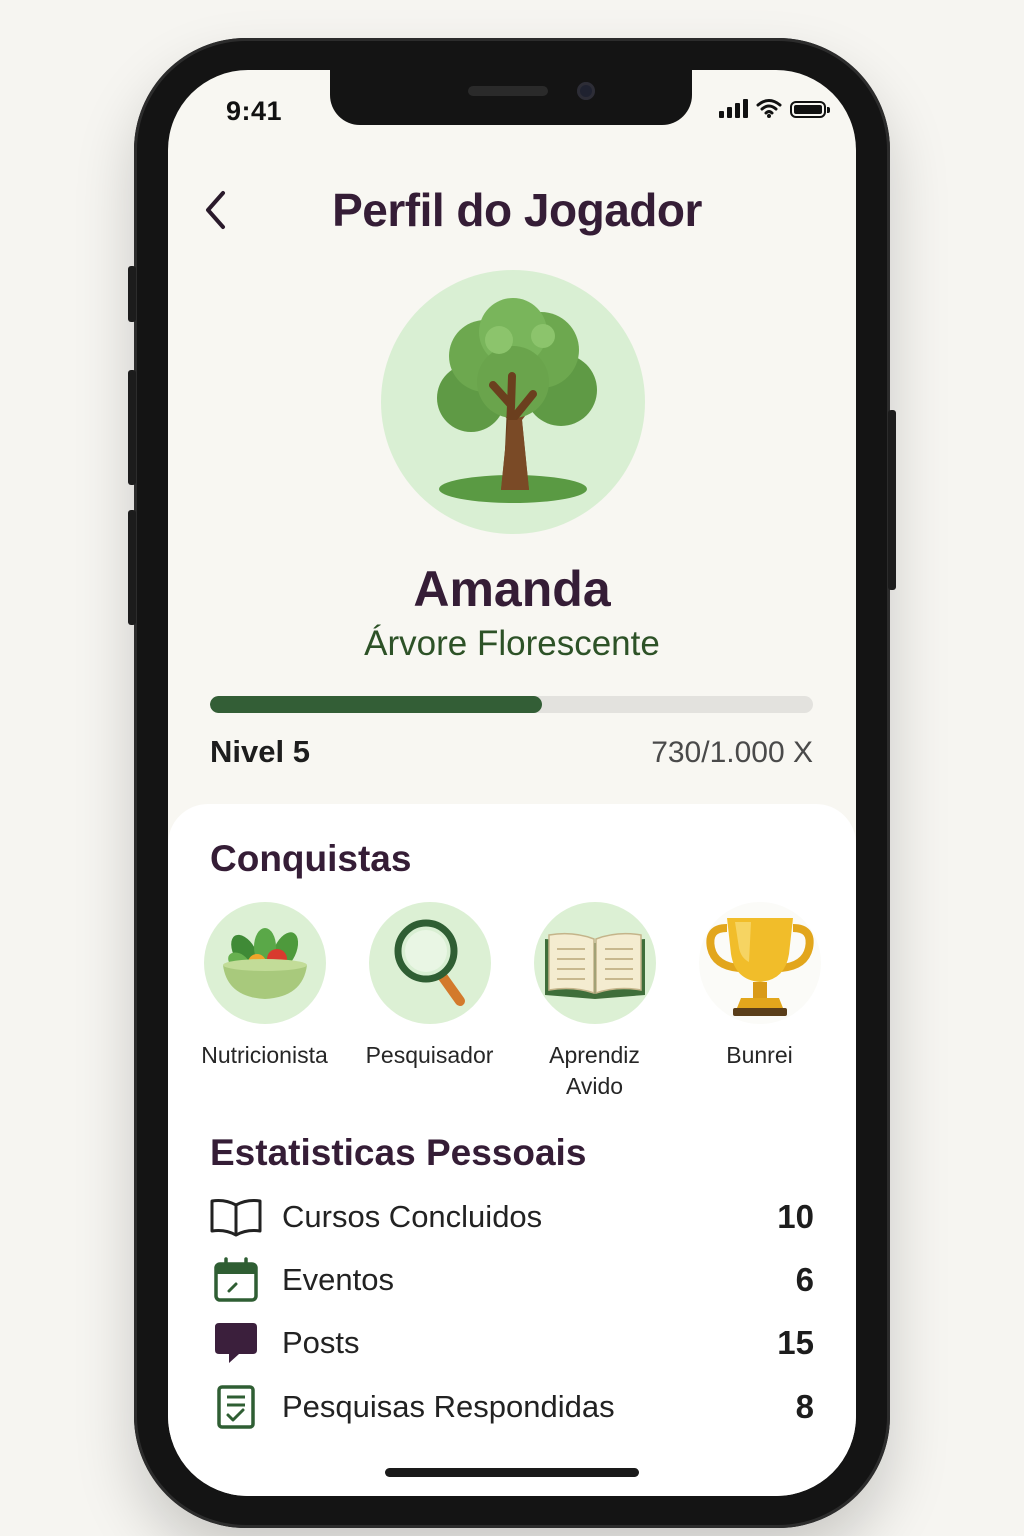 Image resolution: width=1024 pixels, height=1536 pixels. I want to click on notch, so click(511, 97).